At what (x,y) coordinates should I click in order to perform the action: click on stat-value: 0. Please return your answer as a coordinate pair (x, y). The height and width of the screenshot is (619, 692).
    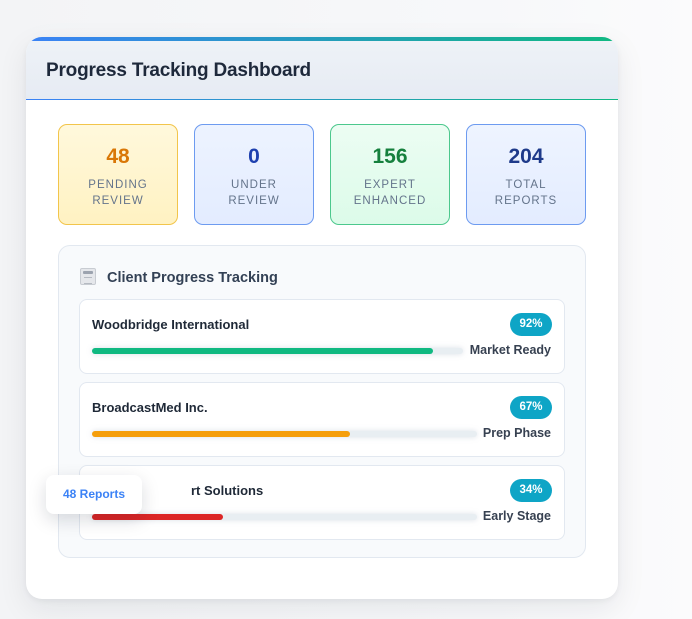
    Looking at the image, I should click on (254, 156).